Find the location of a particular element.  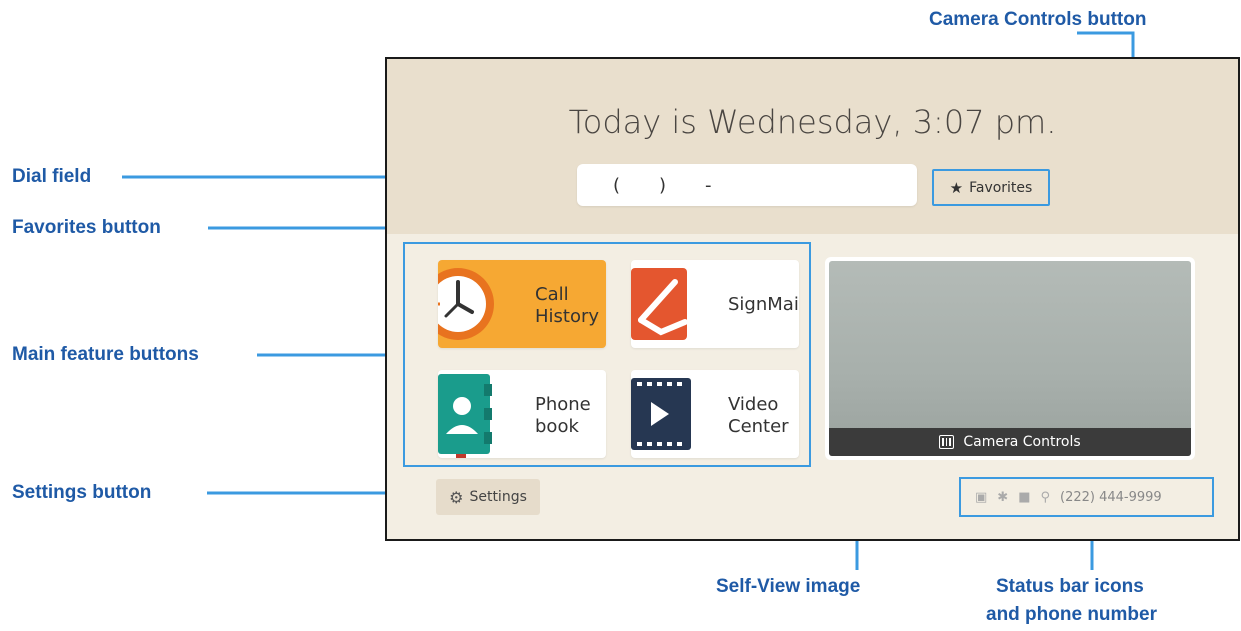

favorites-button: ★ Favorites is located at coordinates (991, 187).